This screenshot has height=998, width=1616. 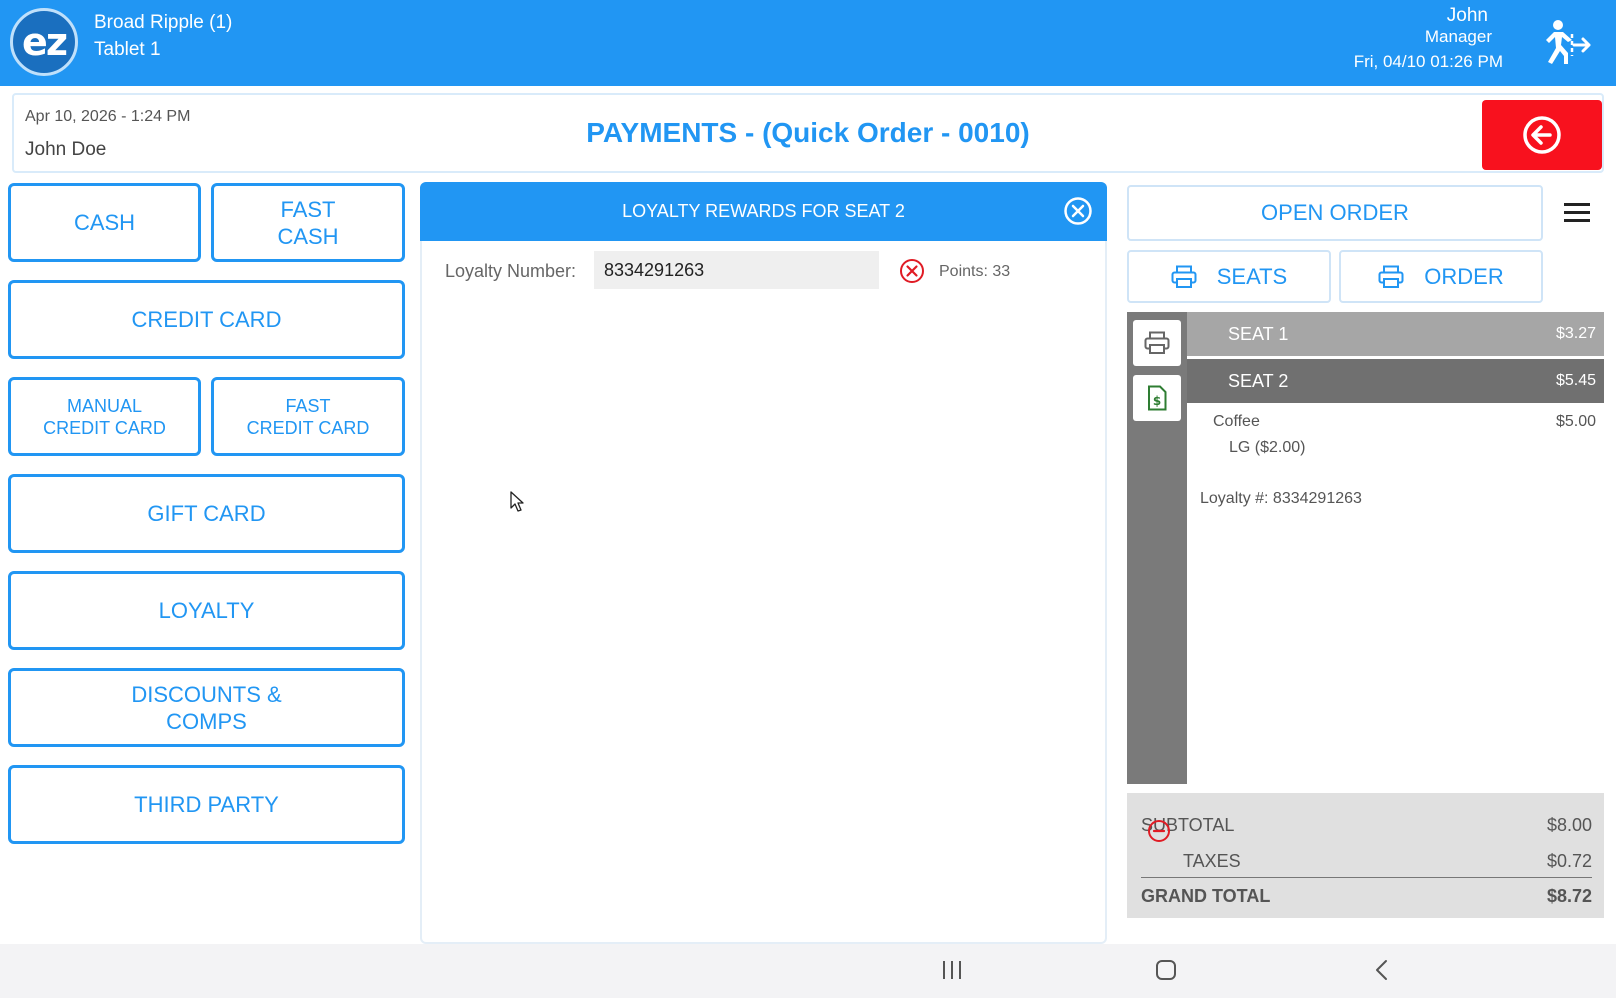 What do you see at coordinates (511, 271) in the screenshot?
I see `loyalty-number-label: Loyalty Number:` at bounding box center [511, 271].